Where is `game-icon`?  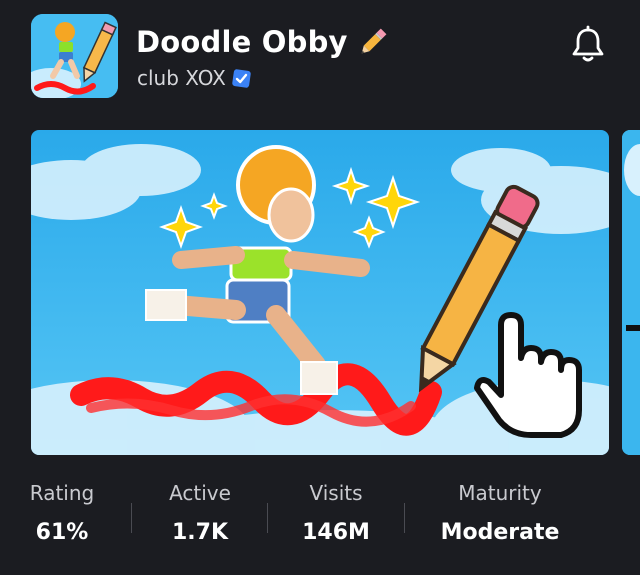
game-icon is located at coordinates (74, 56).